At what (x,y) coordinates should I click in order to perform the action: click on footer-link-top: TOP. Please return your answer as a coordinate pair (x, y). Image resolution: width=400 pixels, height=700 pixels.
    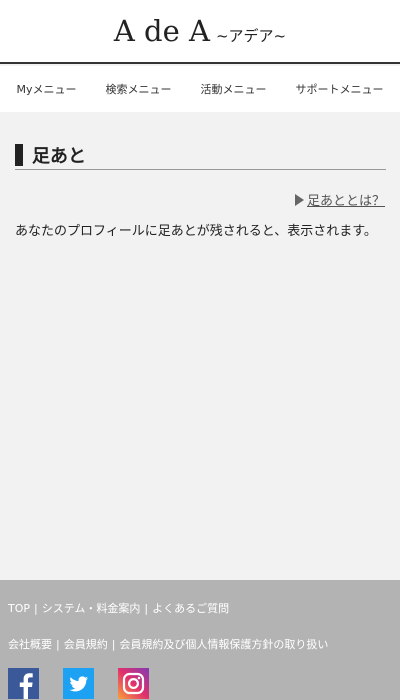
    Looking at the image, I should click on (19, 608).